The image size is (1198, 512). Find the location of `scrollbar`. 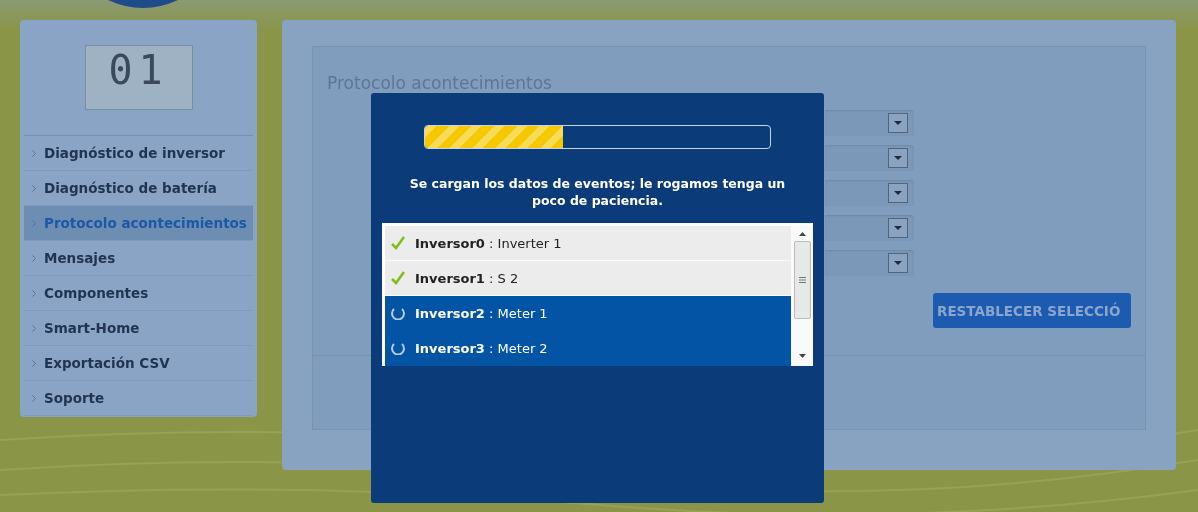

scrollbar is located at coordinates (802, 296).